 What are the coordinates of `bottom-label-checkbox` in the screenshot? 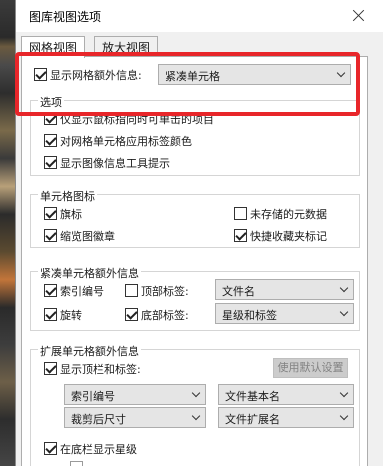 It's located at (131, 314).